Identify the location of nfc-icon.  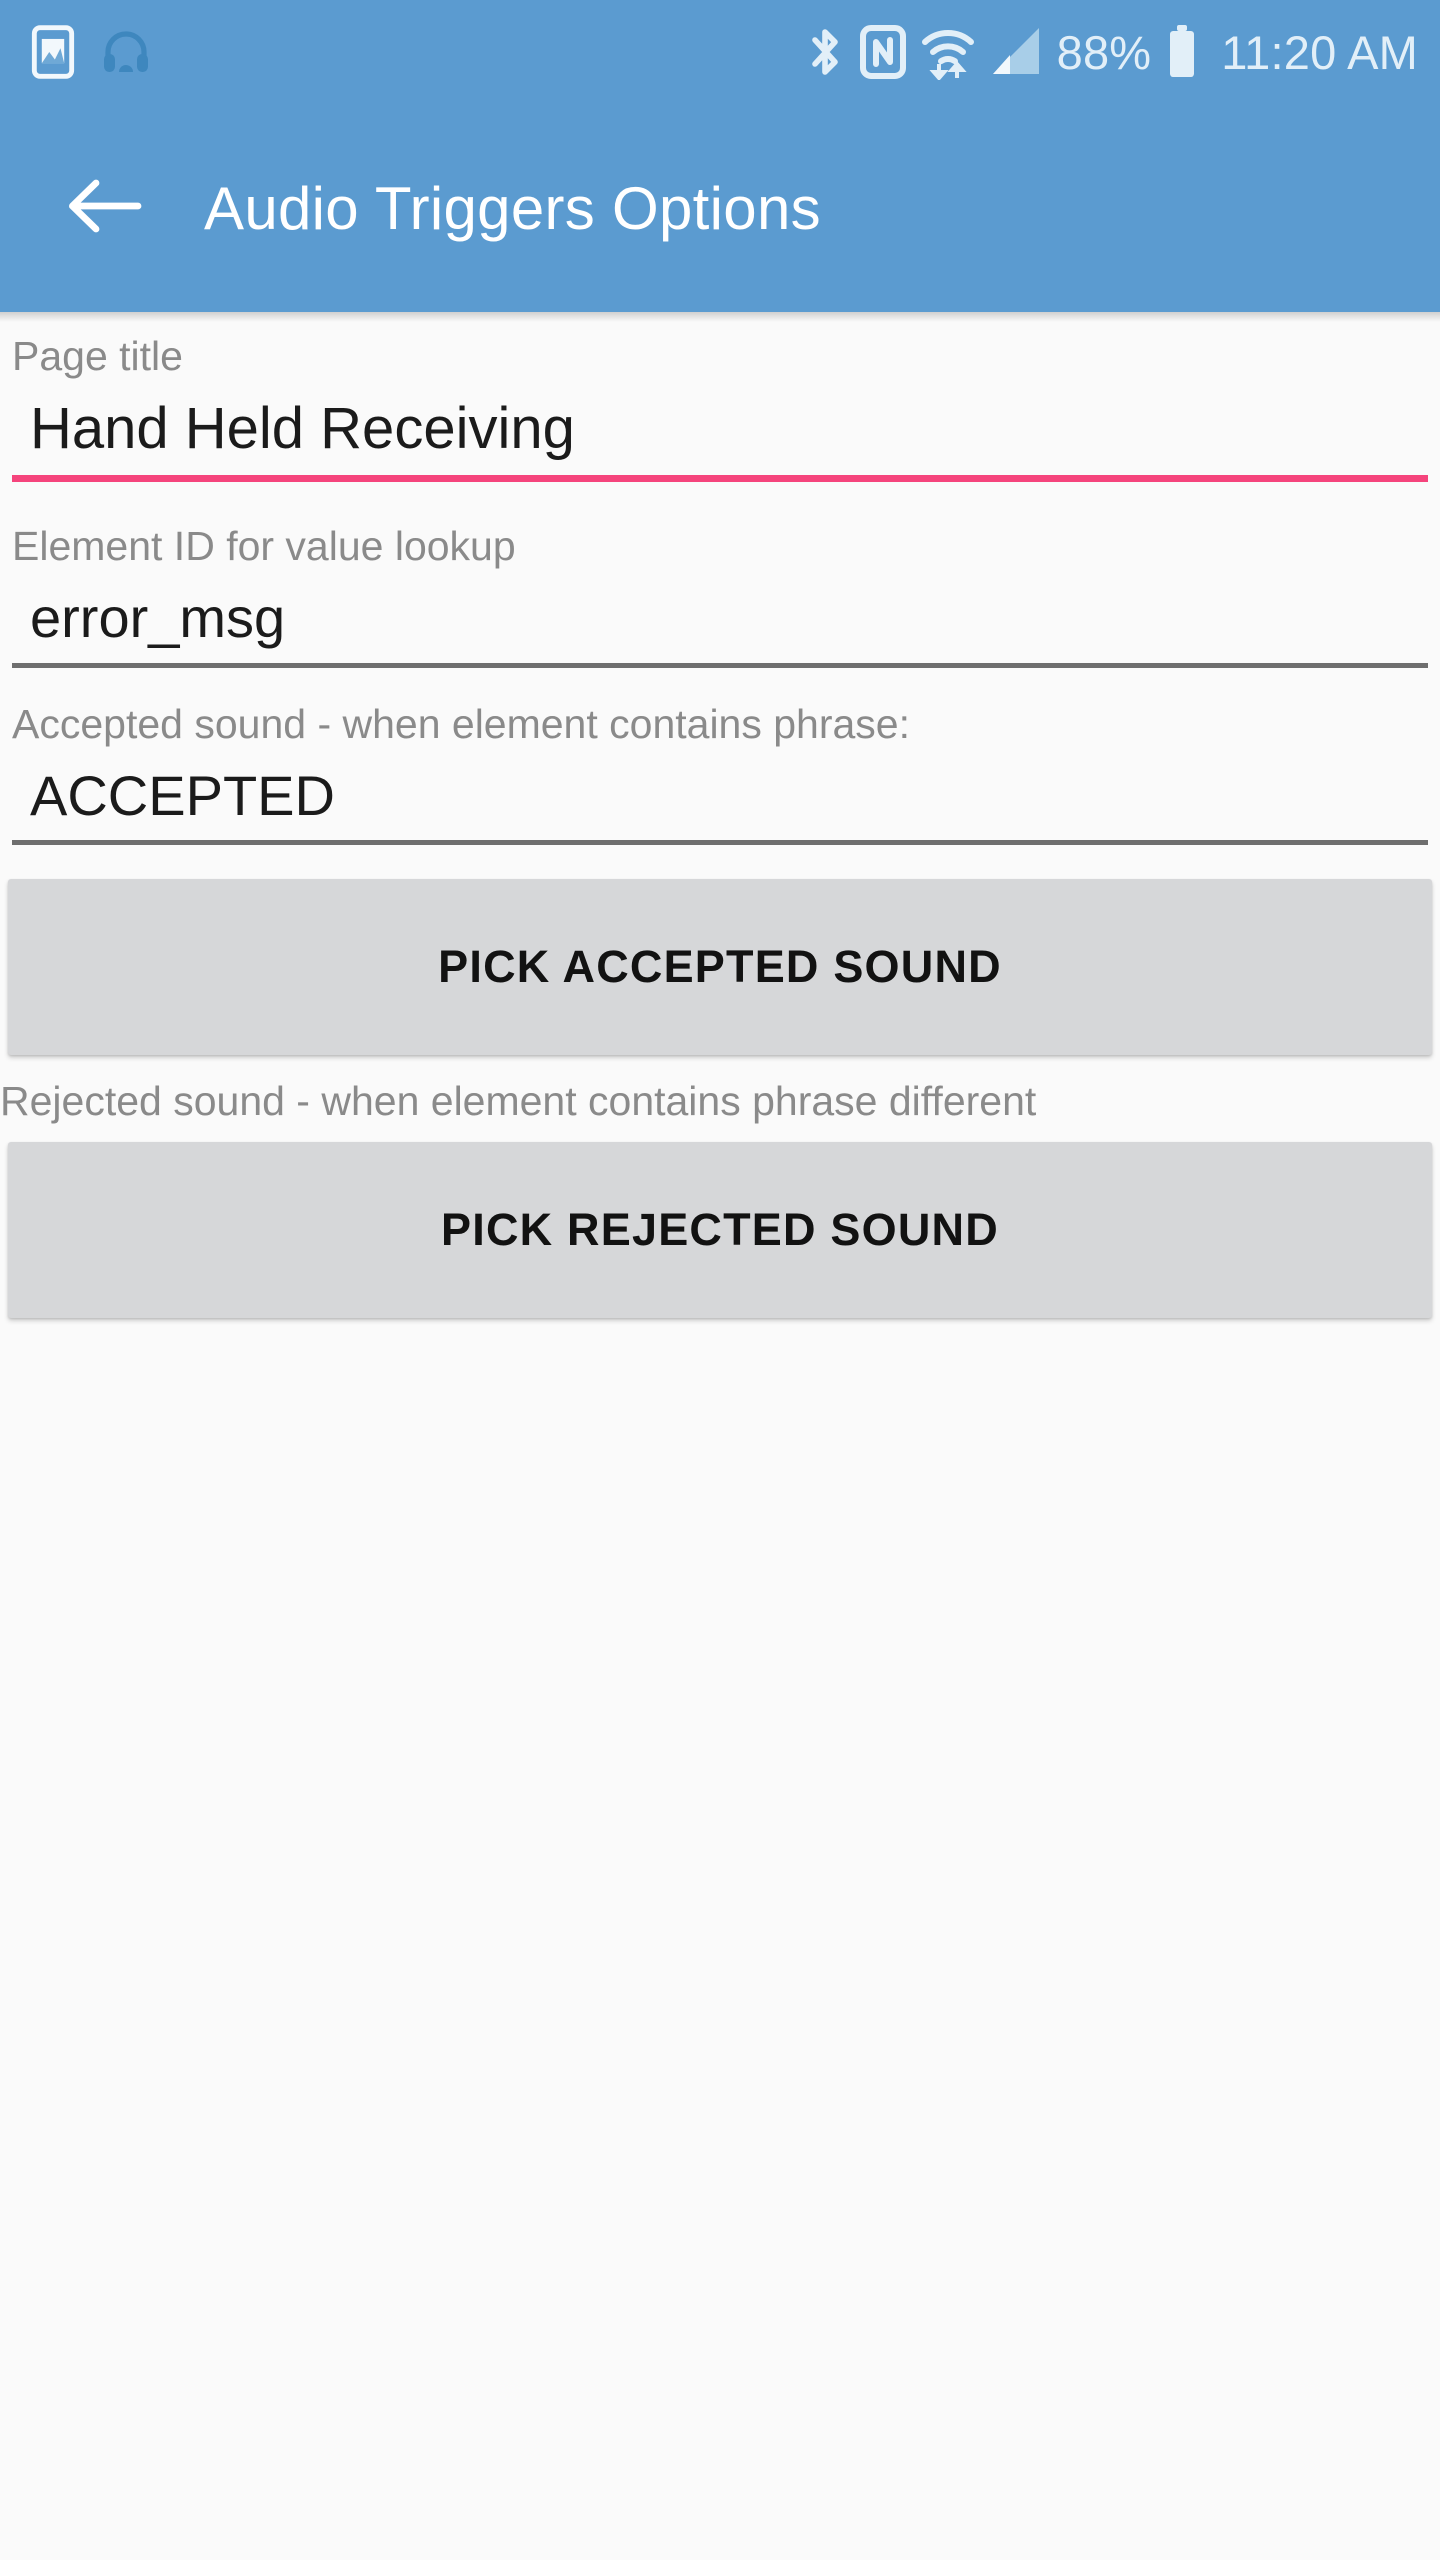
(883, 52).